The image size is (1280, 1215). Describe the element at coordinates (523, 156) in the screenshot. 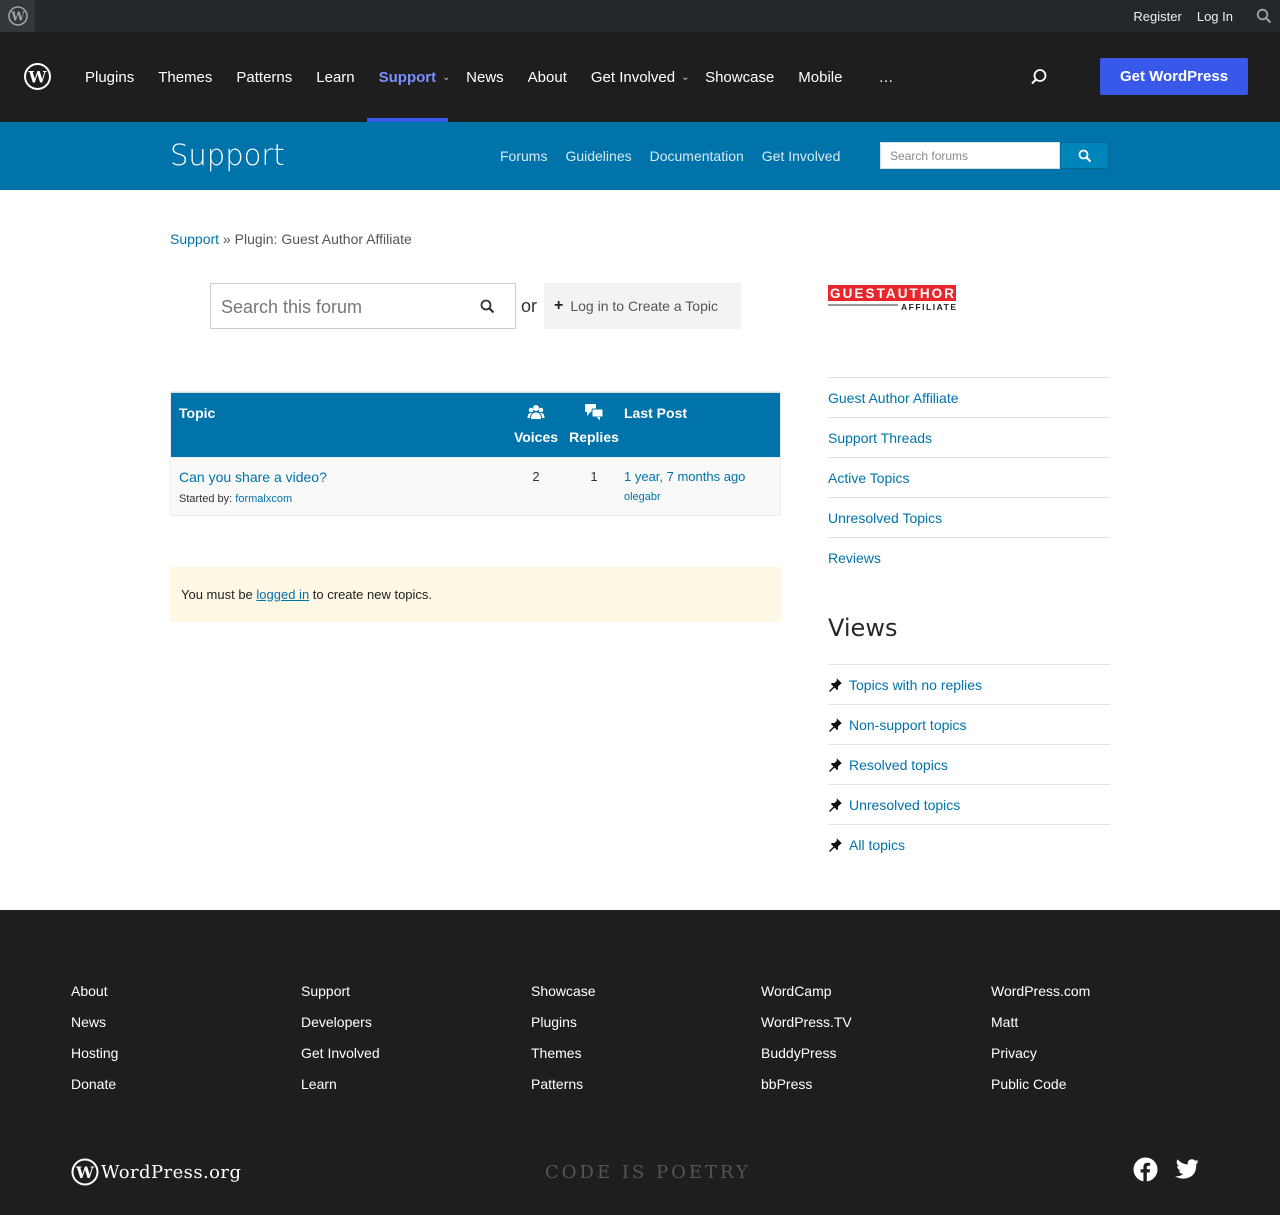

I see `support-nav-forums: Forums` at that location.